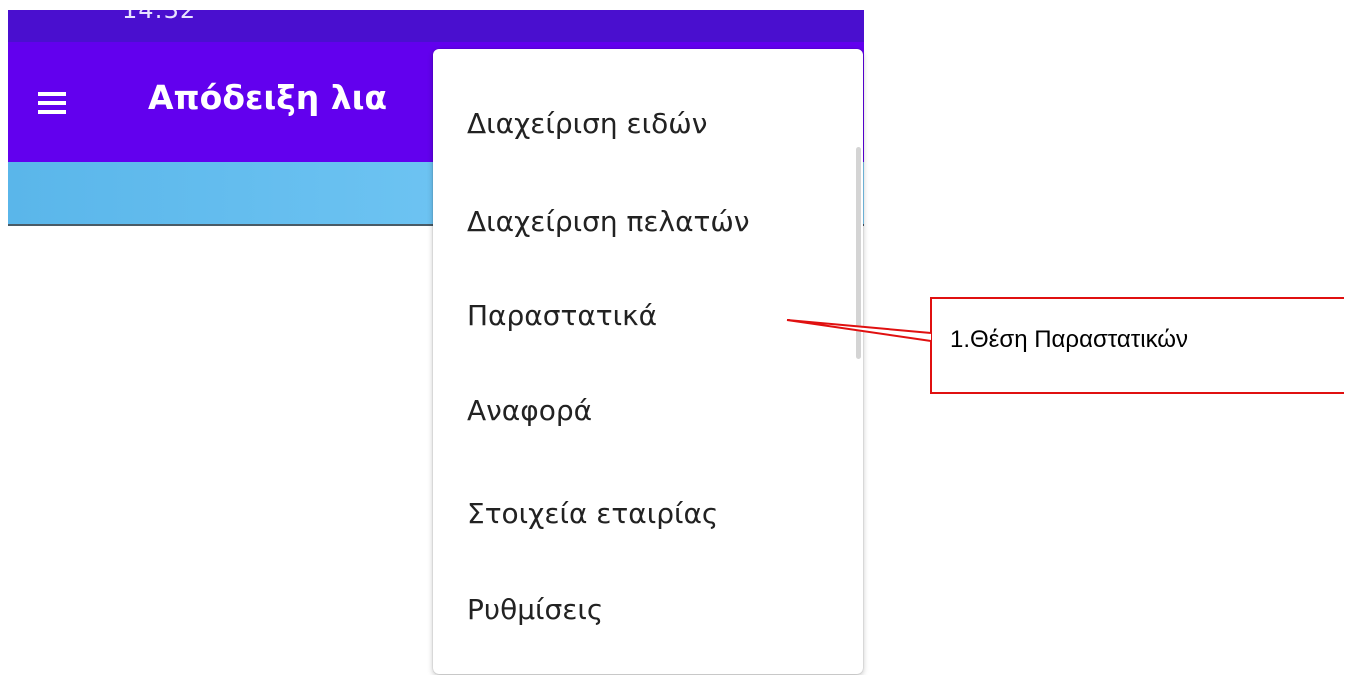 Image resolution: width=1345 pixels, height=675 pixels. What do you see at coordinates (608, 221) in the screenshot?
I see `menu-item-manage-customers: Διαχείριση πελατών` at bounding box center [608, 221].